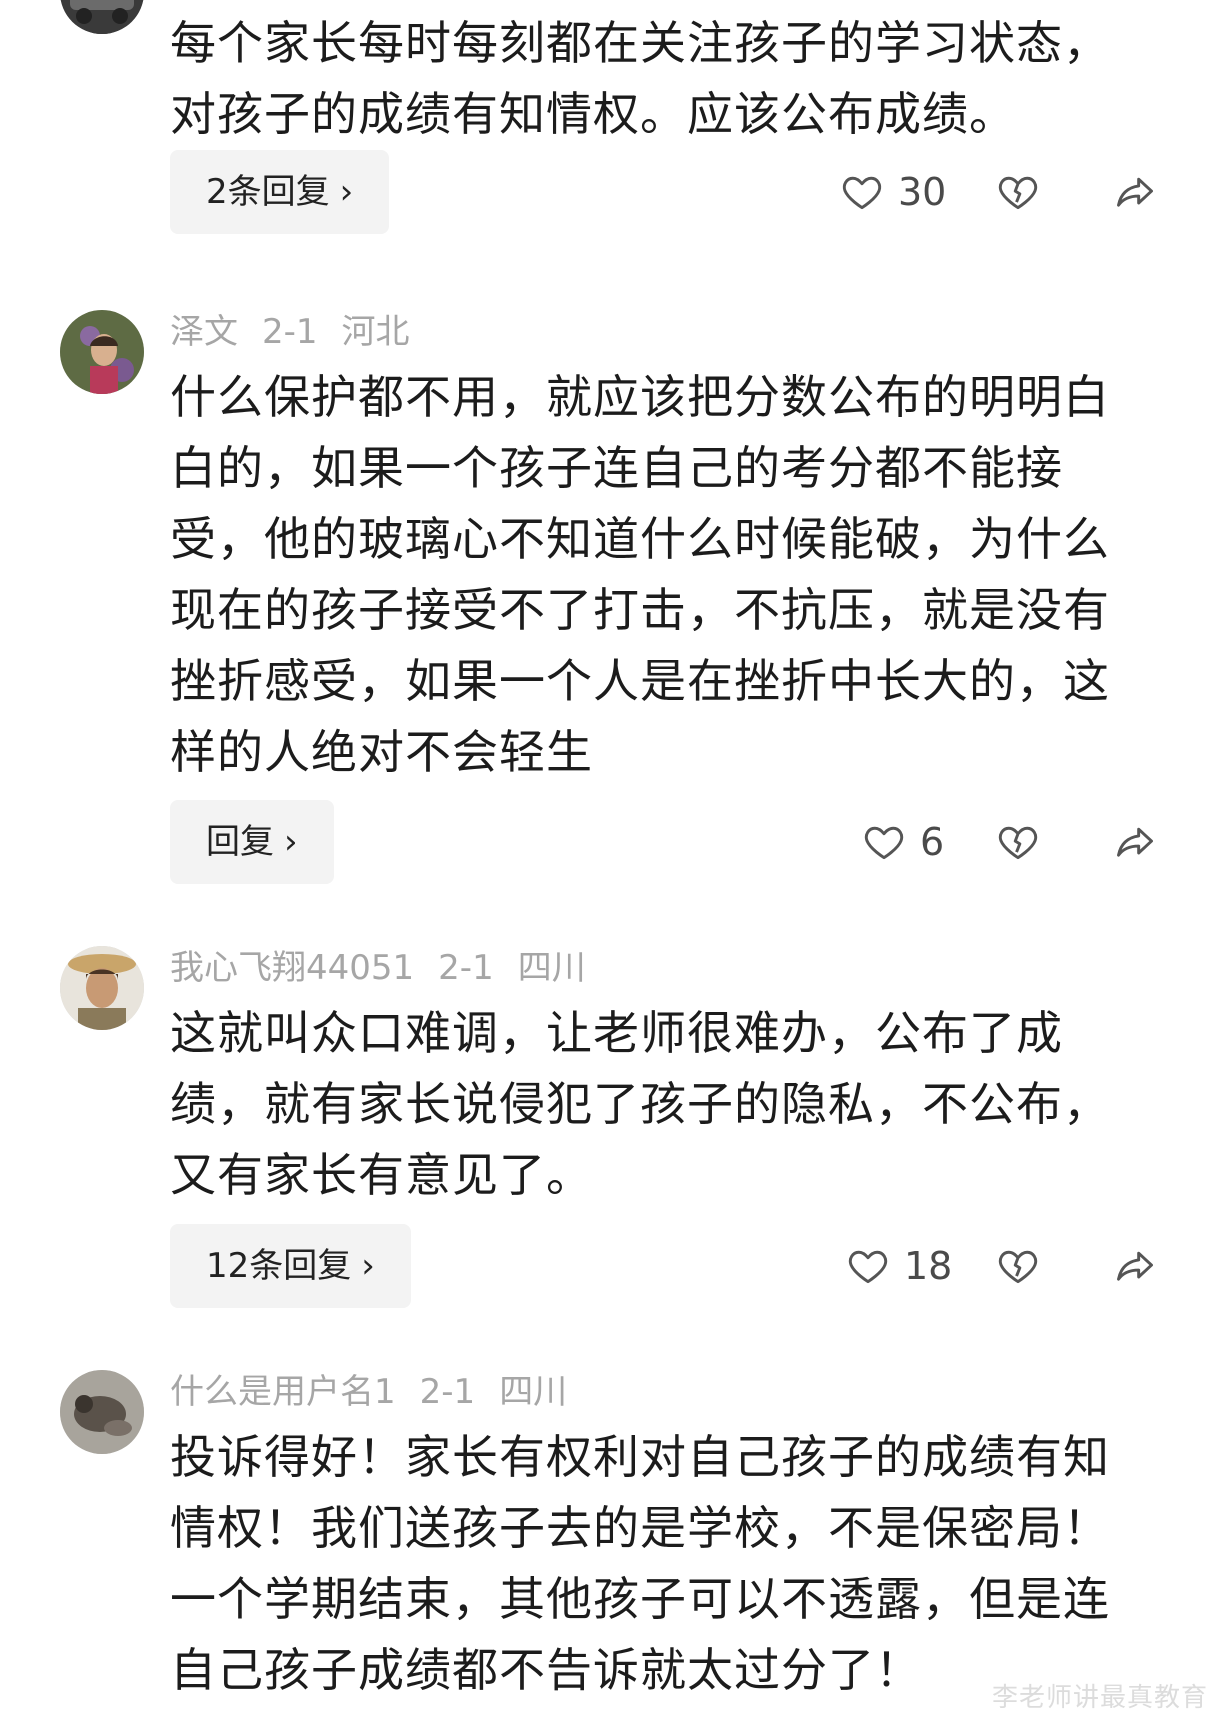 The width and height of the screenshot is (1220, 1726). I want to click on like-button: 18, so click(899, 1266).